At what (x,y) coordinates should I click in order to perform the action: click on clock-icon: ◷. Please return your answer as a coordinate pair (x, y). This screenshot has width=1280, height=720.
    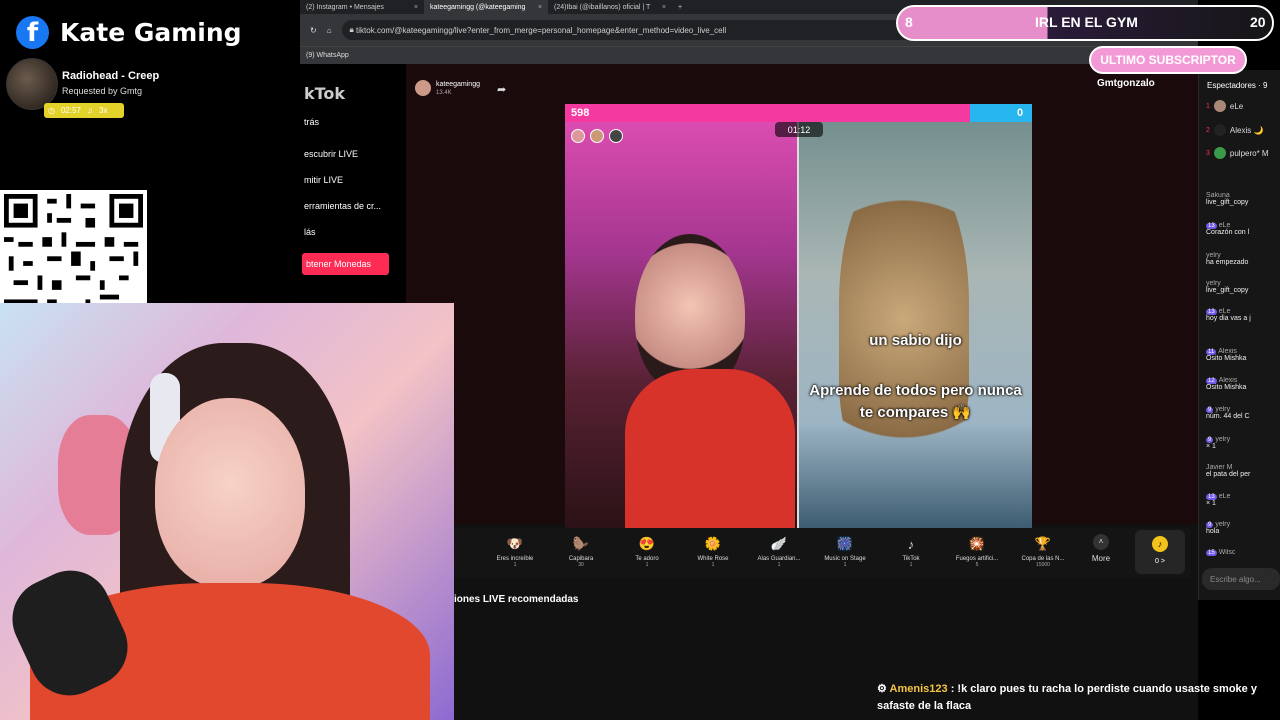
    Looking at the image, I should click on (51, 110).